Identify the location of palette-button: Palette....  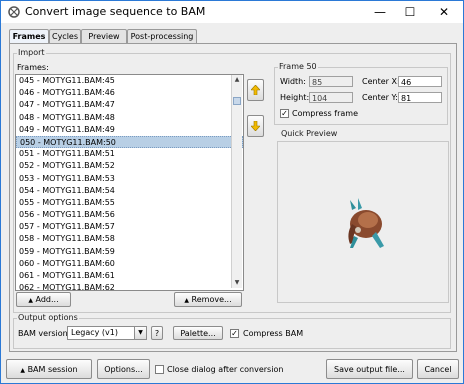
(198, 333).